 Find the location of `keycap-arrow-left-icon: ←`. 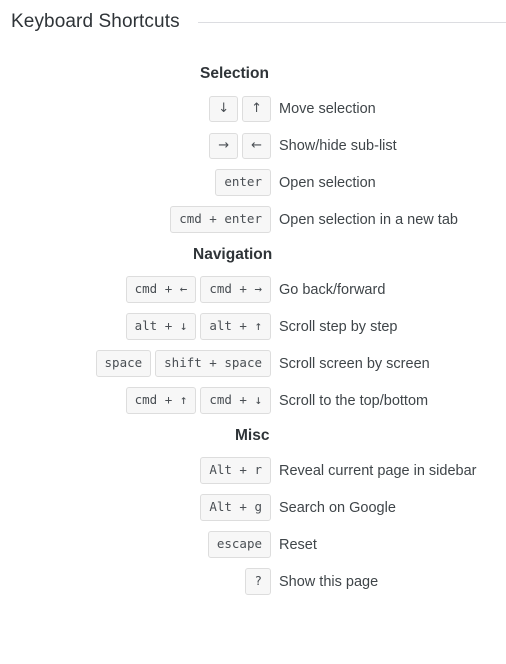

keycap-arrow-left-icon: ← is located at coordinates (256, 145).